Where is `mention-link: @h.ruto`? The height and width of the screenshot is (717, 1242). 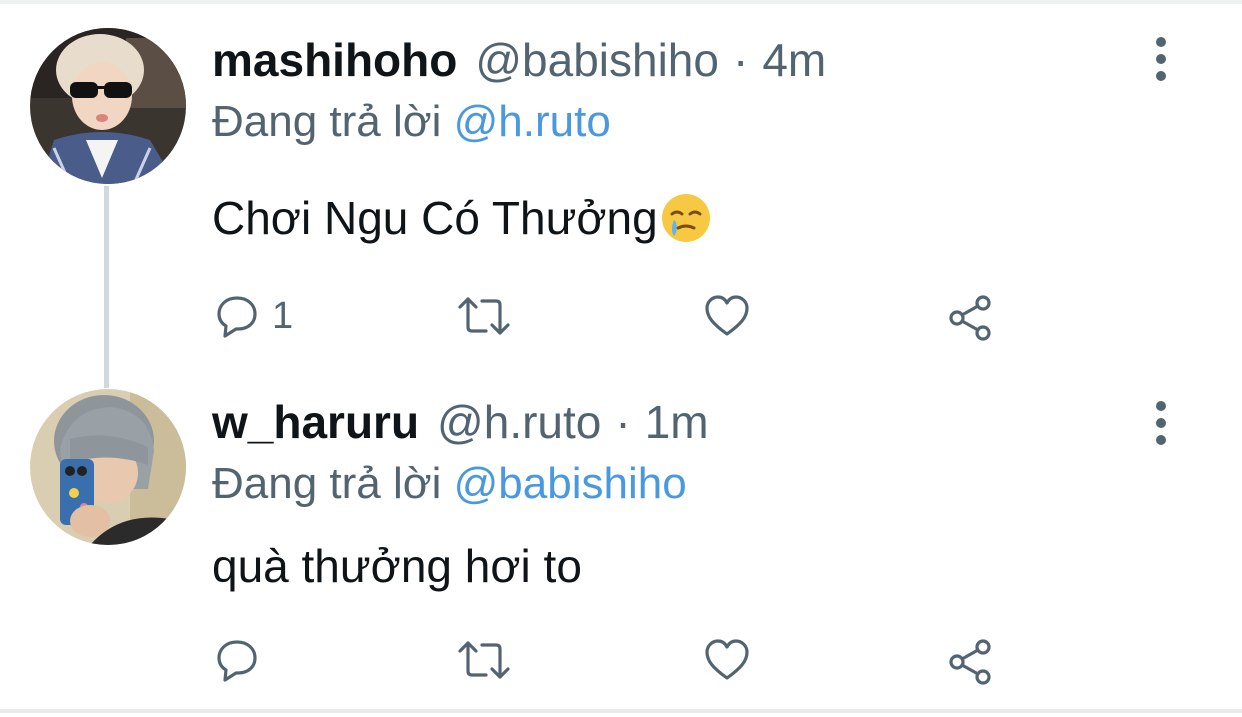
mention-link: @h.ruto is located at coordinates (532, 121).